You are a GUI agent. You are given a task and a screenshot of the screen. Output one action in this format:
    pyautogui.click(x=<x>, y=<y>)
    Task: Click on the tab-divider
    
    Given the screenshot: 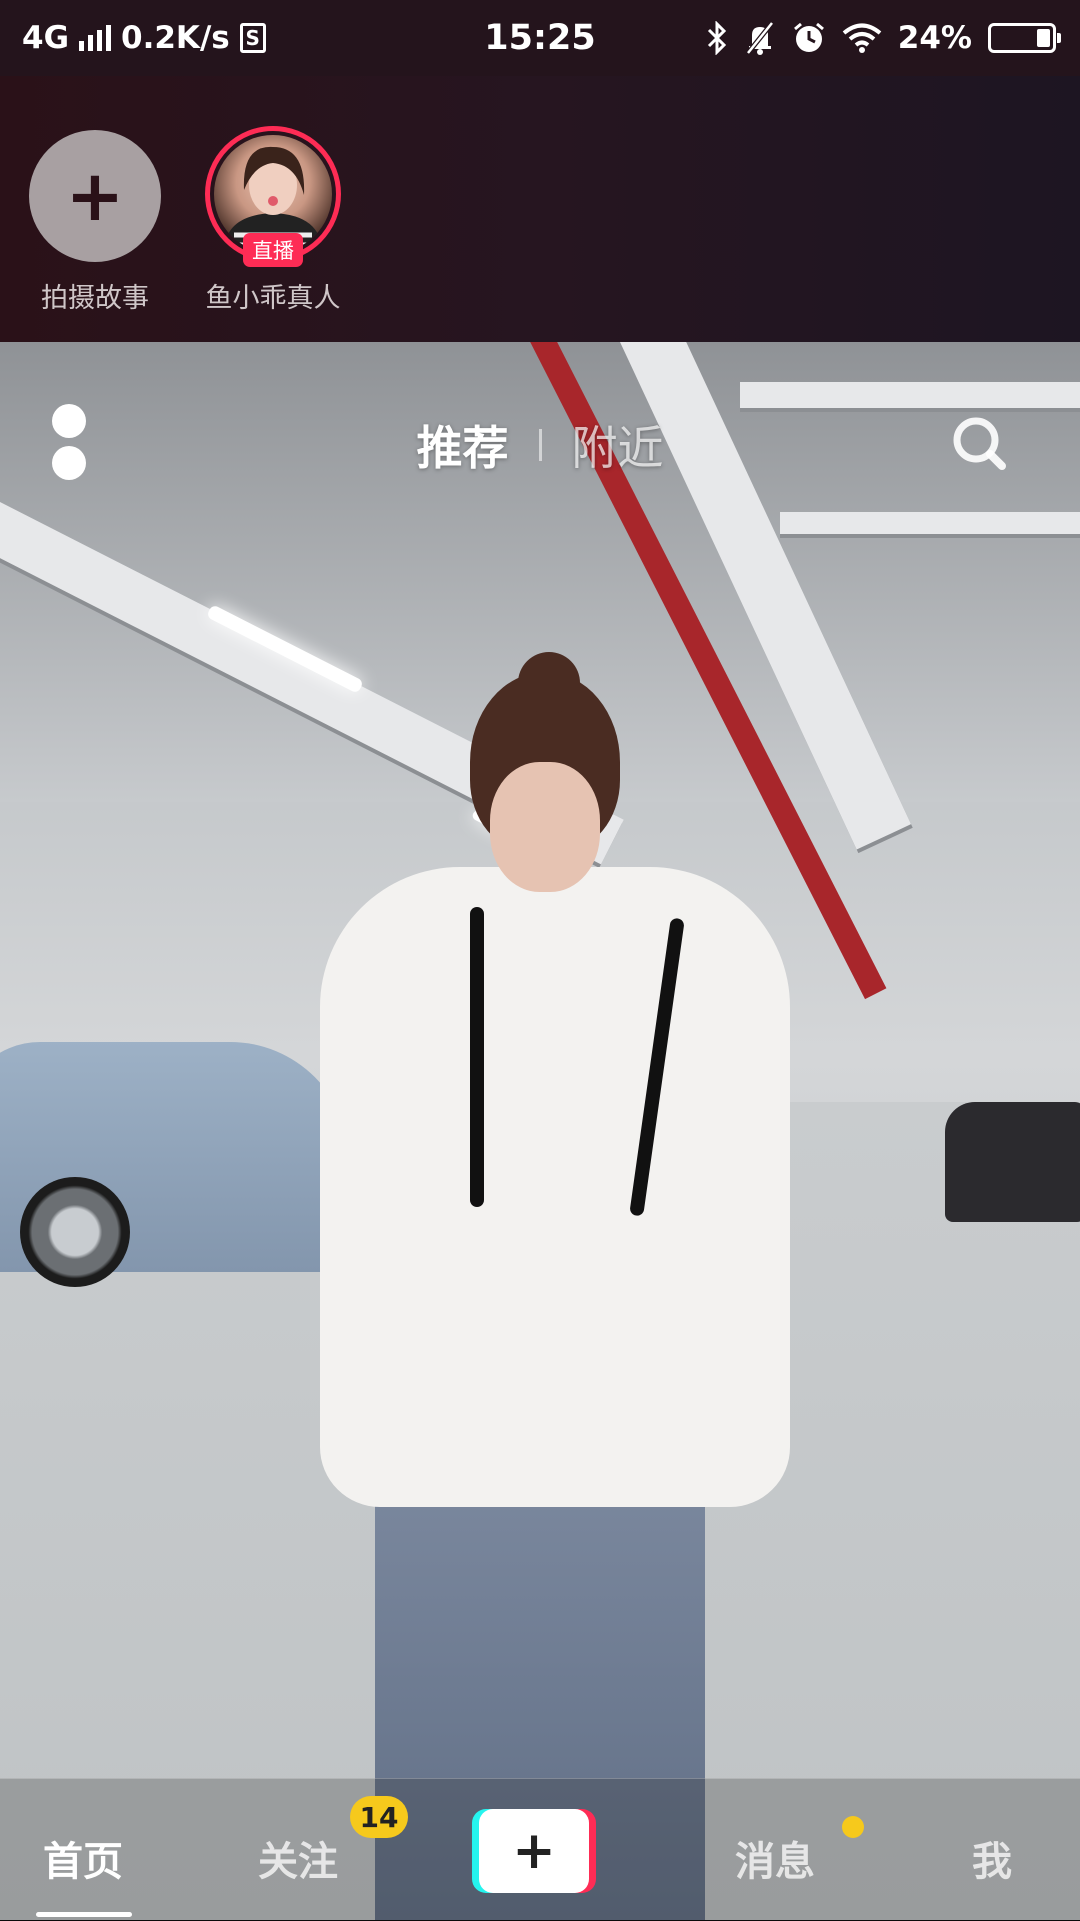 What is the action you would take?
    pyautogui.click(x=540, y=445)
    